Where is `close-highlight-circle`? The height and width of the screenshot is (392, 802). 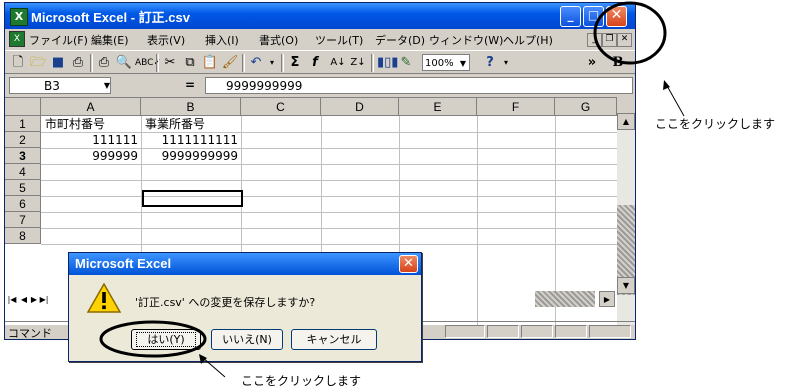 close-highlight-circle is located at coordinates (630, 33).